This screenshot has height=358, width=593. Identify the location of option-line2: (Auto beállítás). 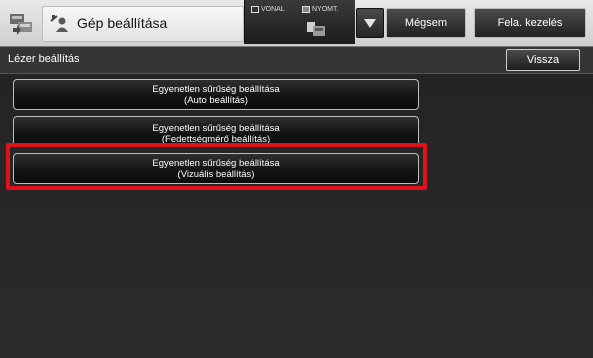
(216, 100).